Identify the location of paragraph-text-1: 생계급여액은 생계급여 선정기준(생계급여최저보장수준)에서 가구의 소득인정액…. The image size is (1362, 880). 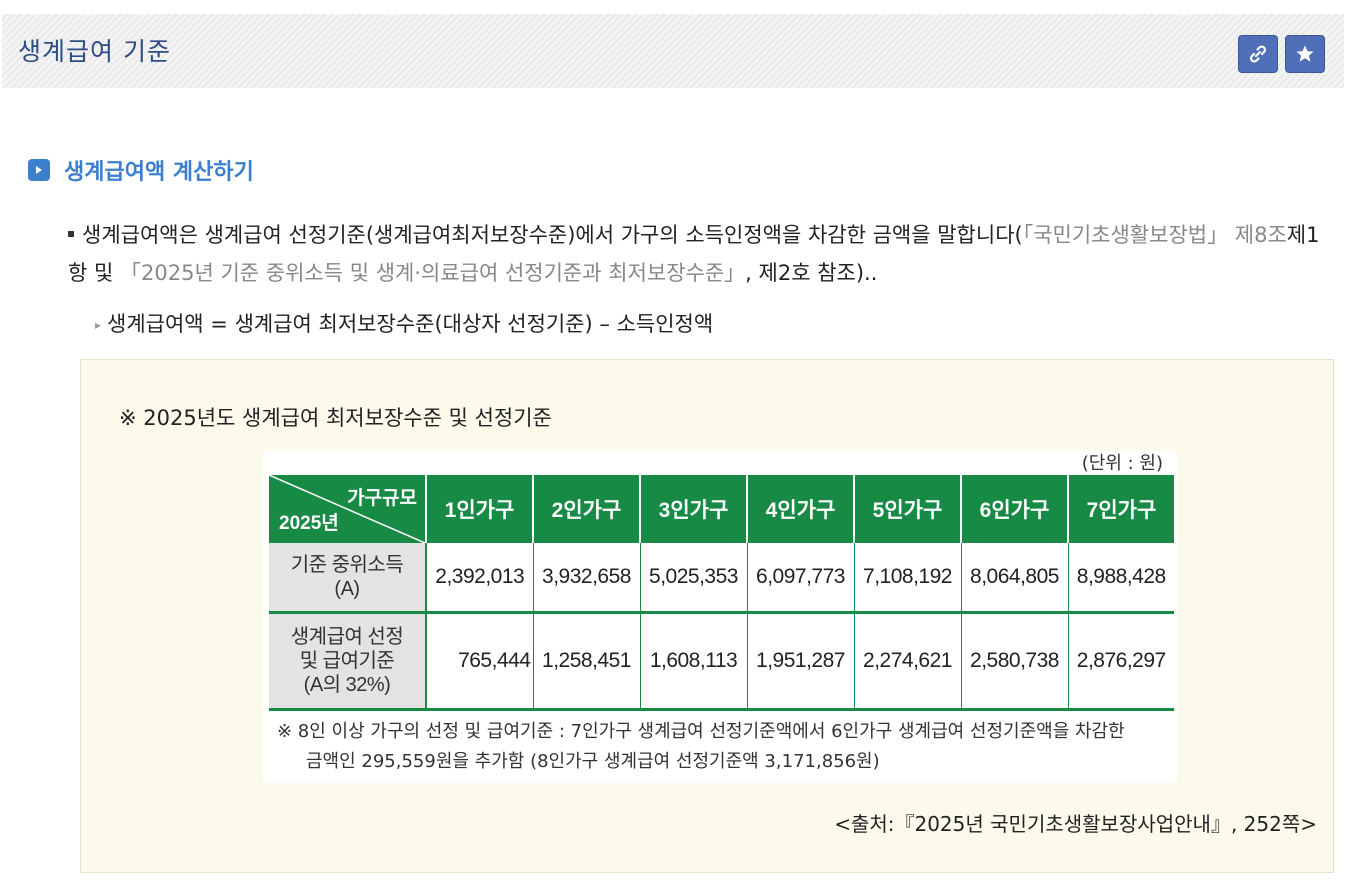
(552, 235).